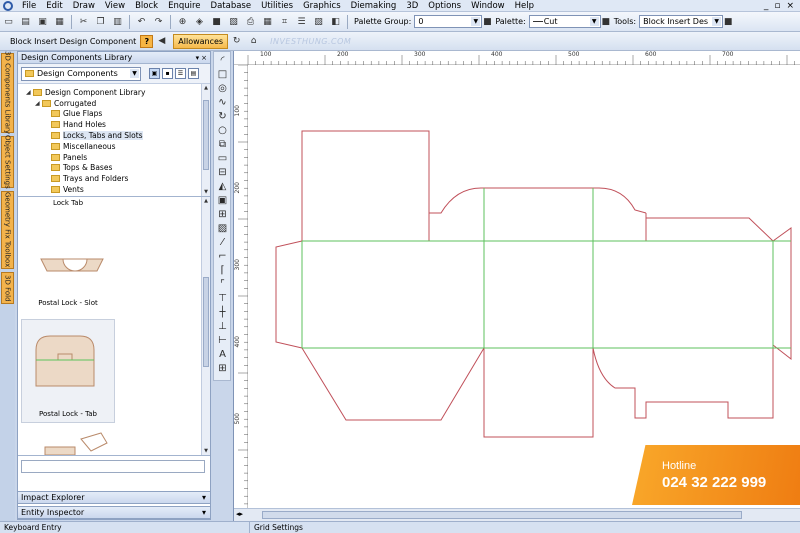 The image size is (800, 533). I want to click on details-view-icon: ▤, so click(193, 73).